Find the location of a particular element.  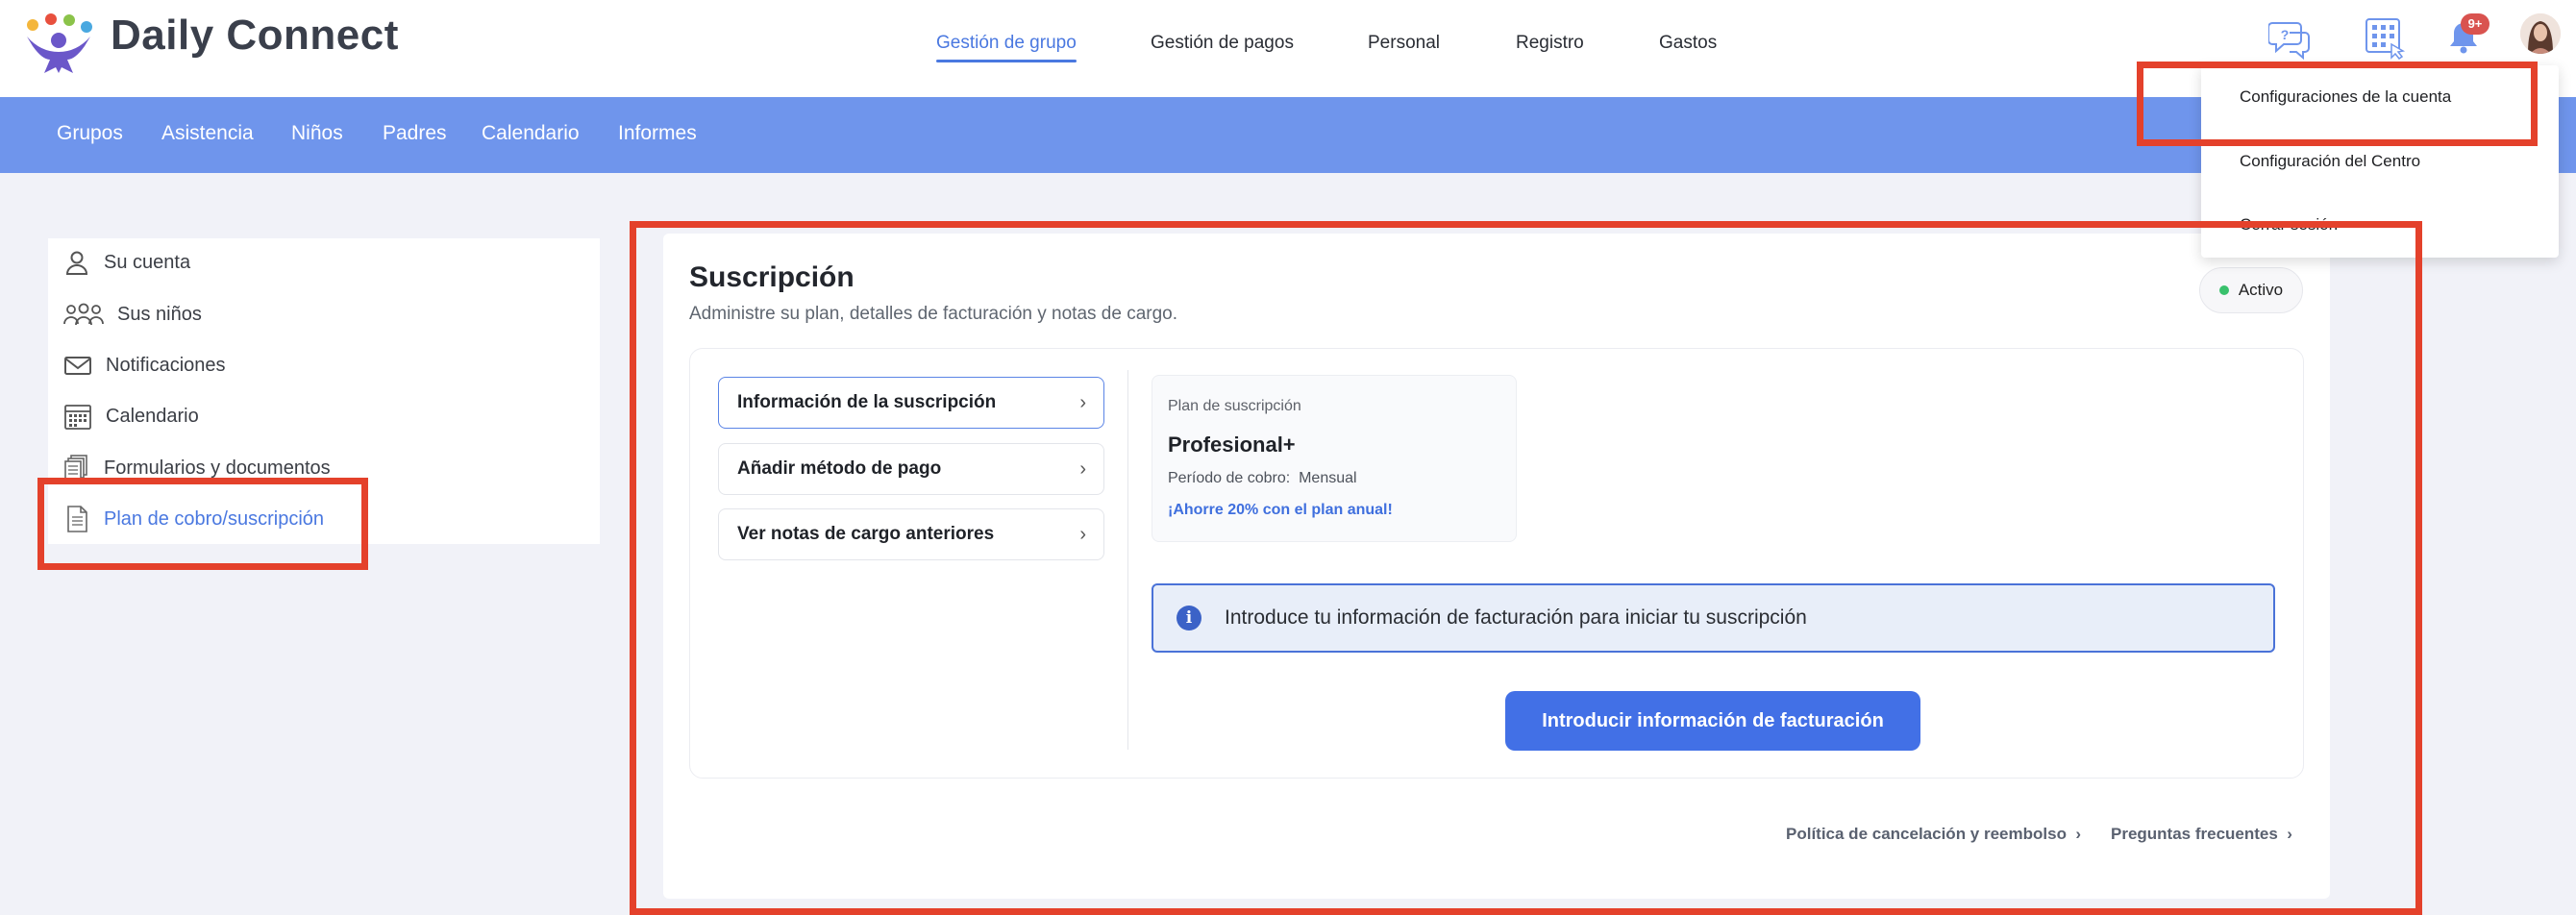

billing-period-value: Mensual is located at coordinates (1328, 478).